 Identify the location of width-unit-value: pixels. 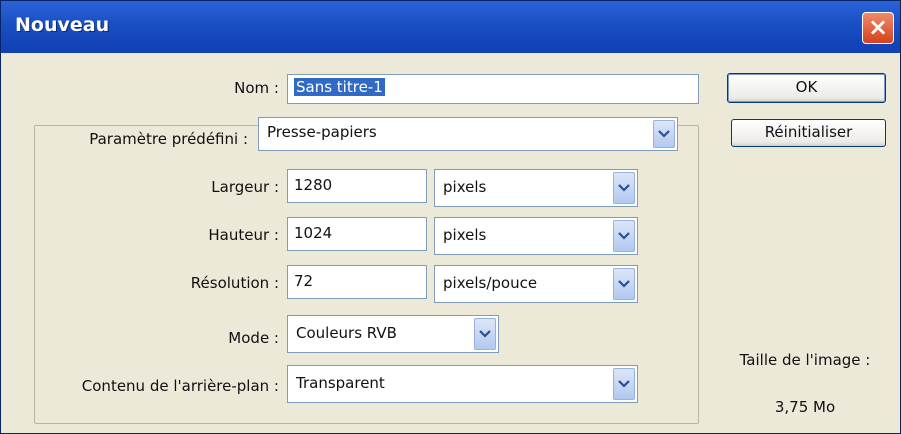
(465, 187).